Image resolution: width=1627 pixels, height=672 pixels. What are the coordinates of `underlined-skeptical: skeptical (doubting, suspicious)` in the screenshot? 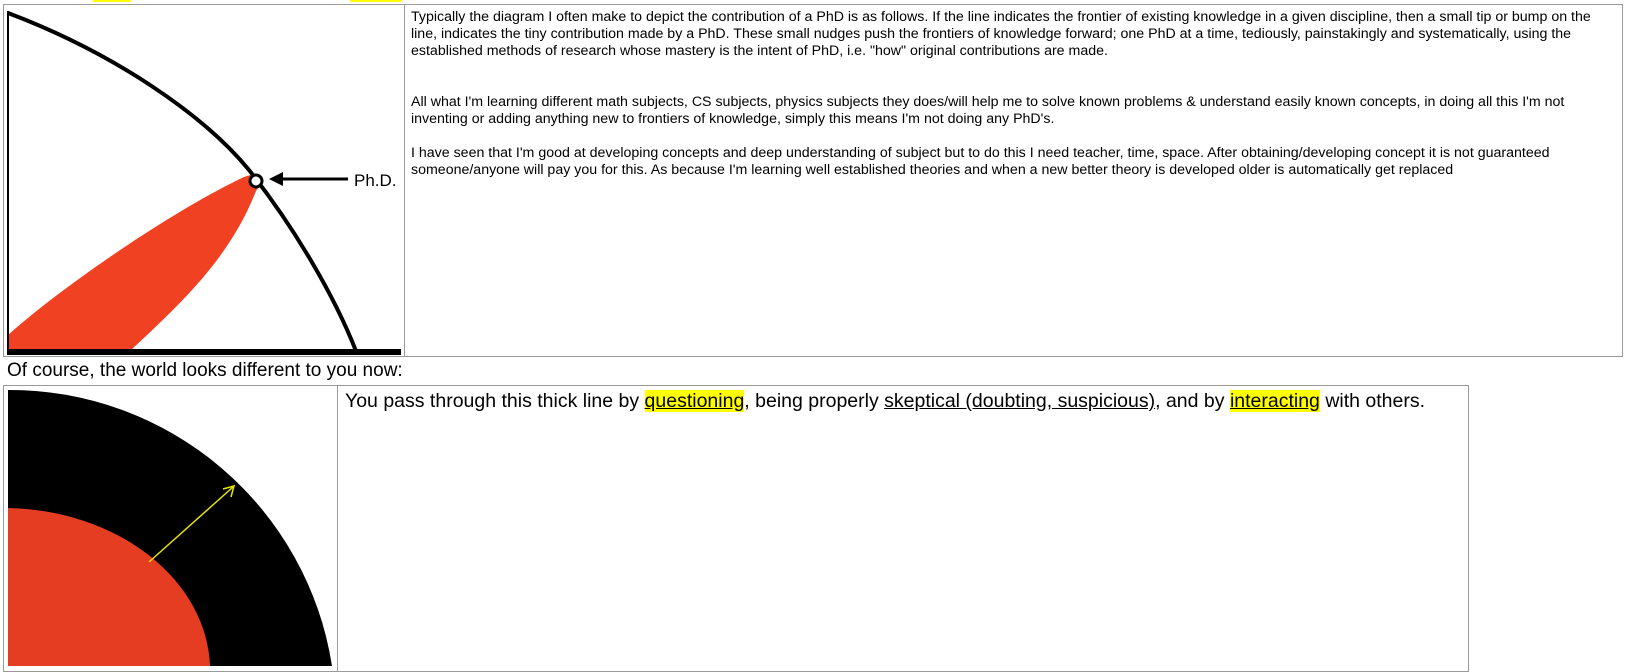 It's located at (1020, 401).